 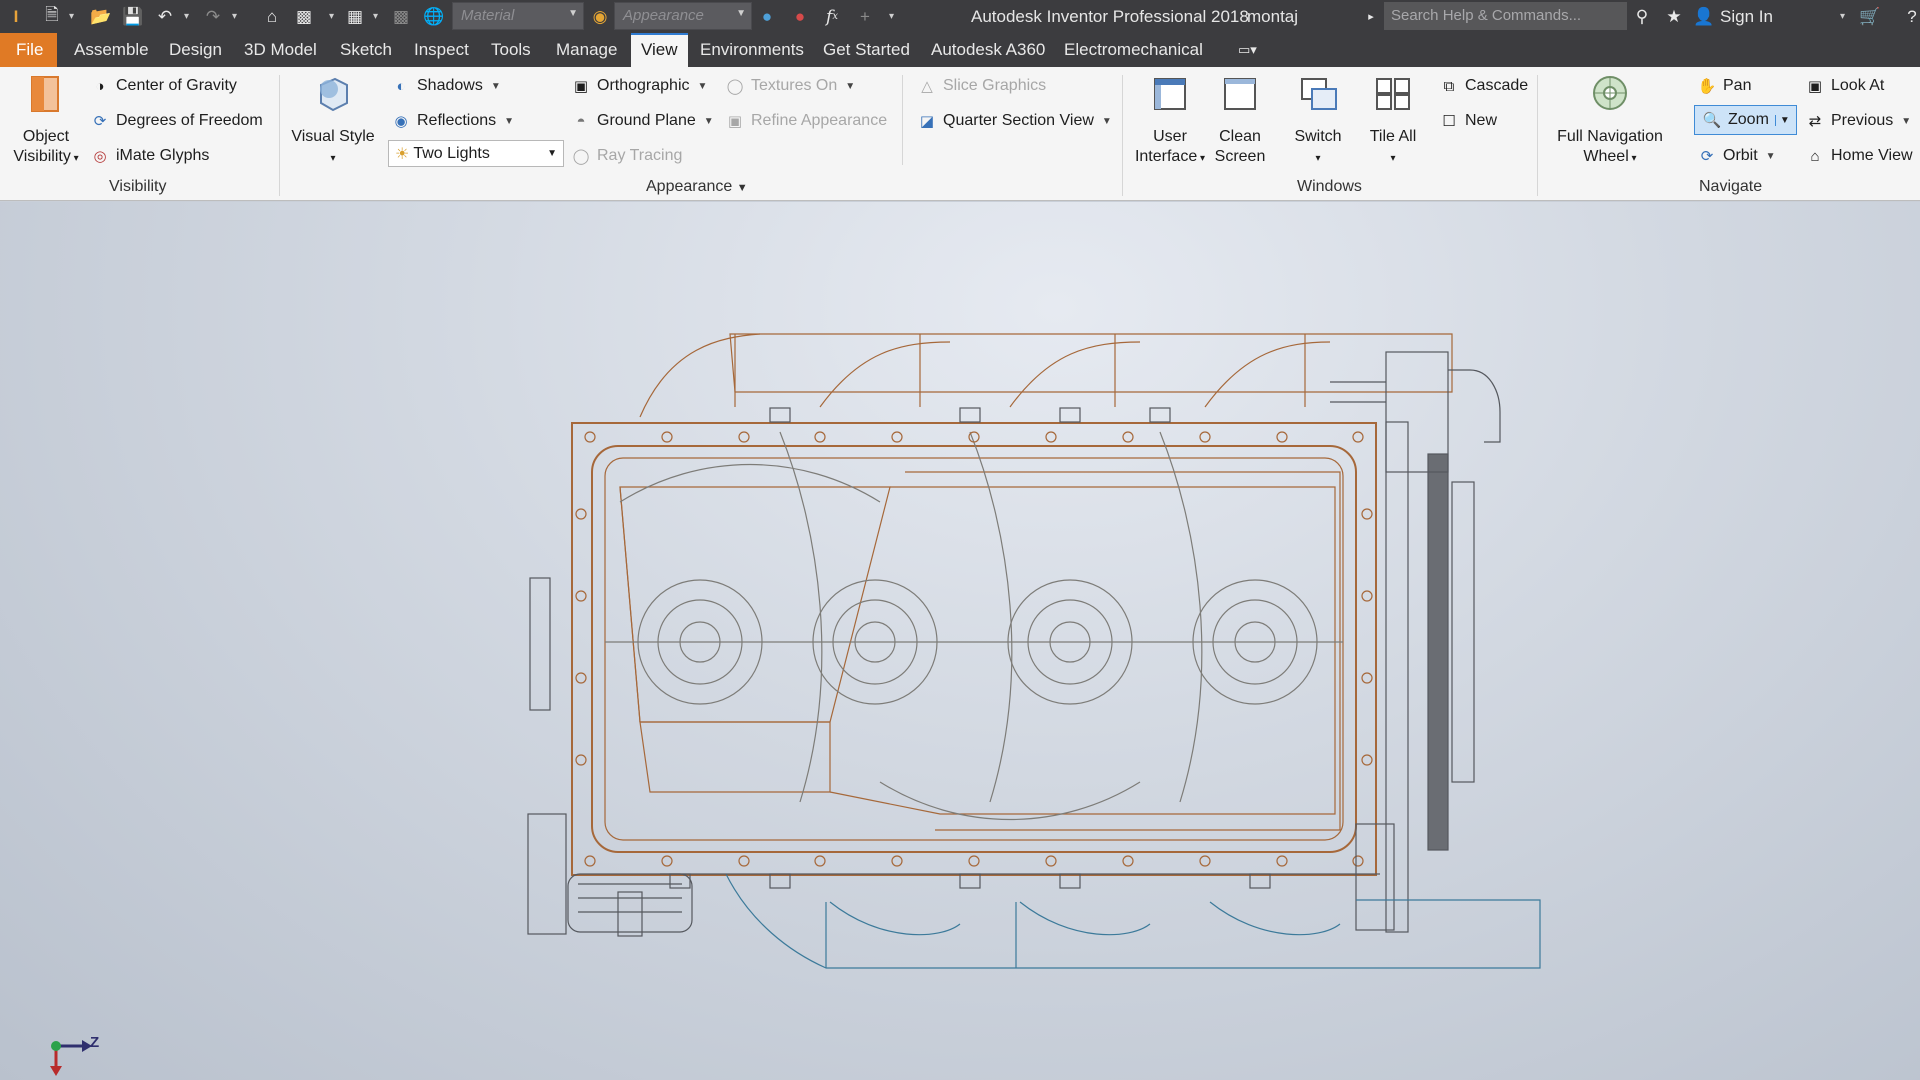 I want to click on pan-button: ✋ Pan, so click(x=1724, y=86).